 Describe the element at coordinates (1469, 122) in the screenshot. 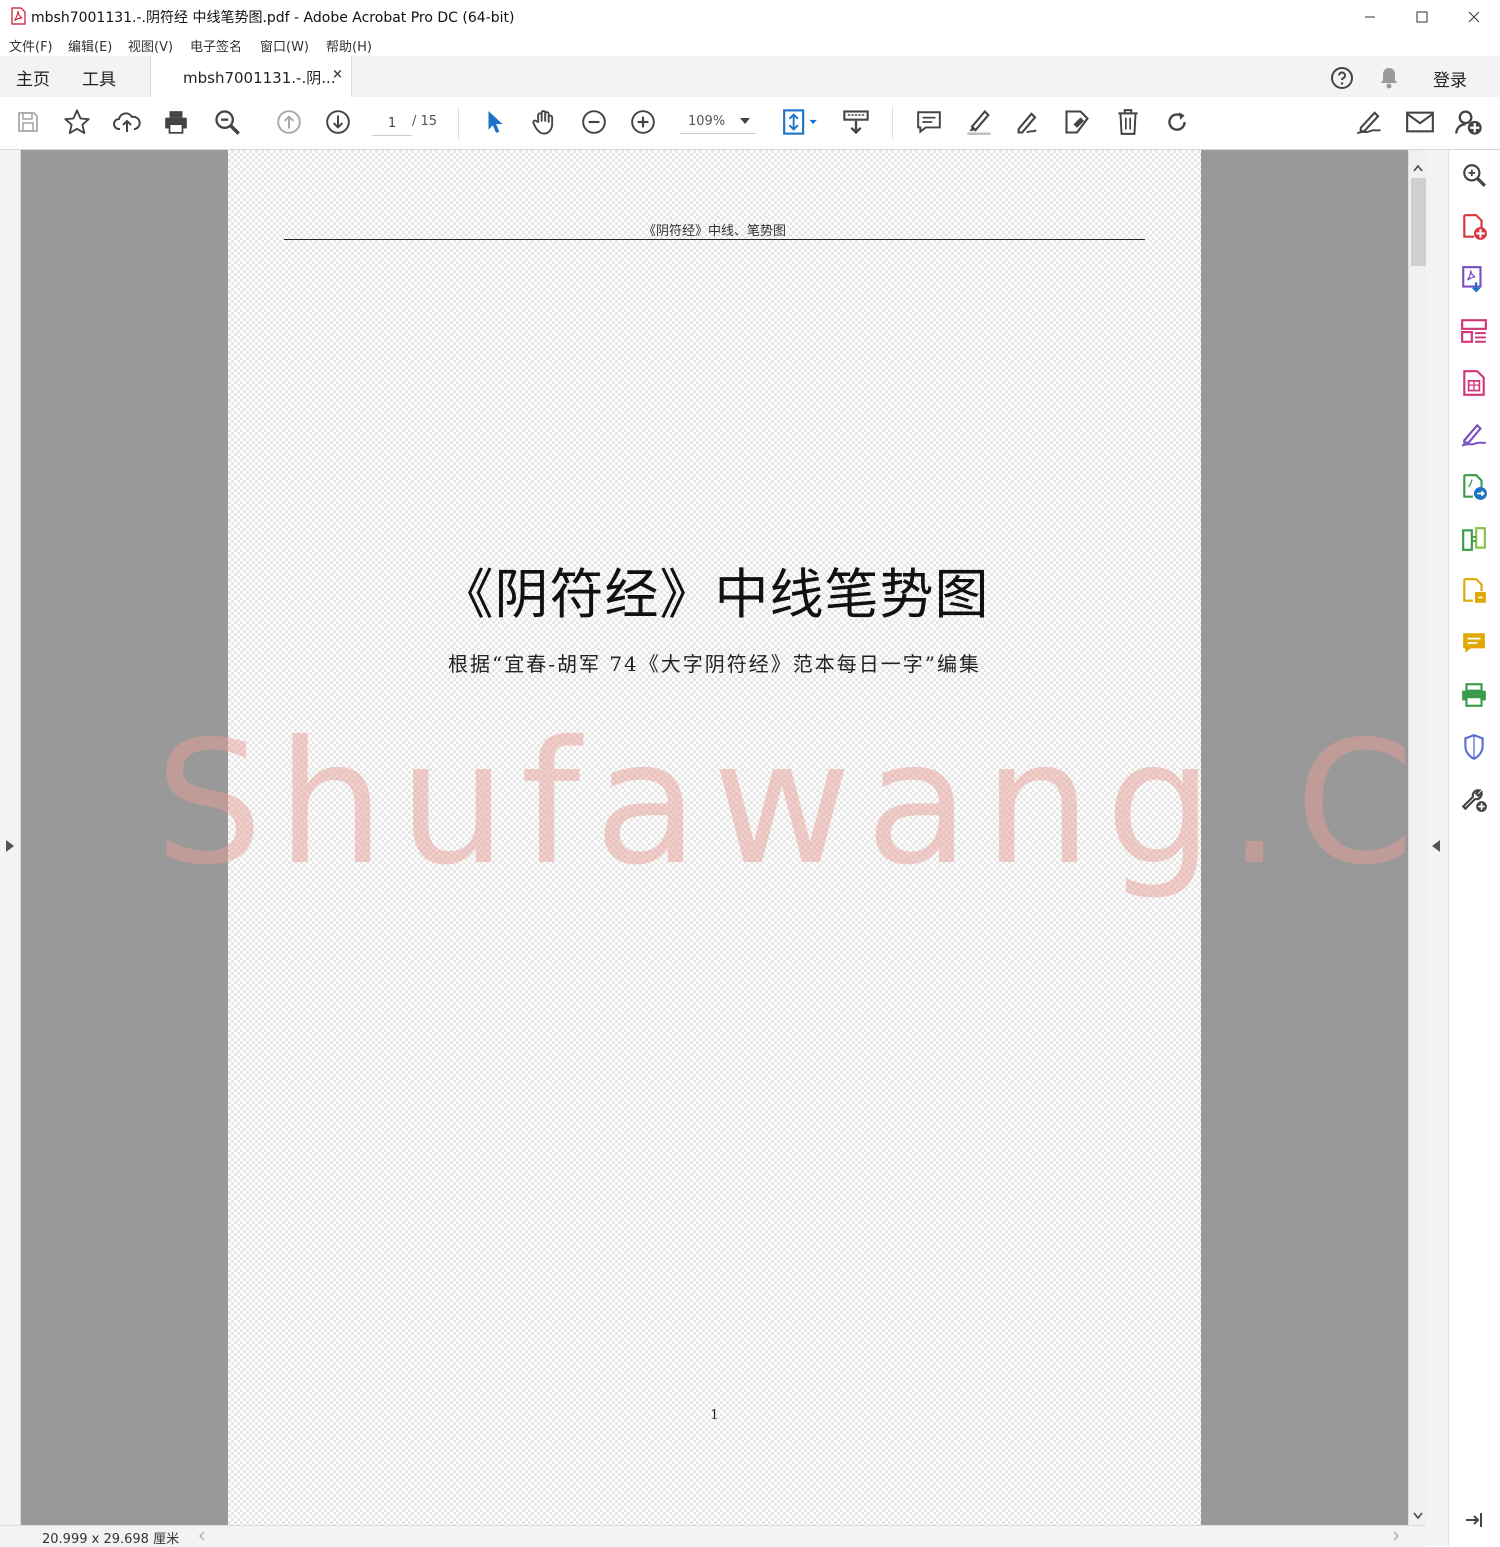

I see `share-button` at that location.